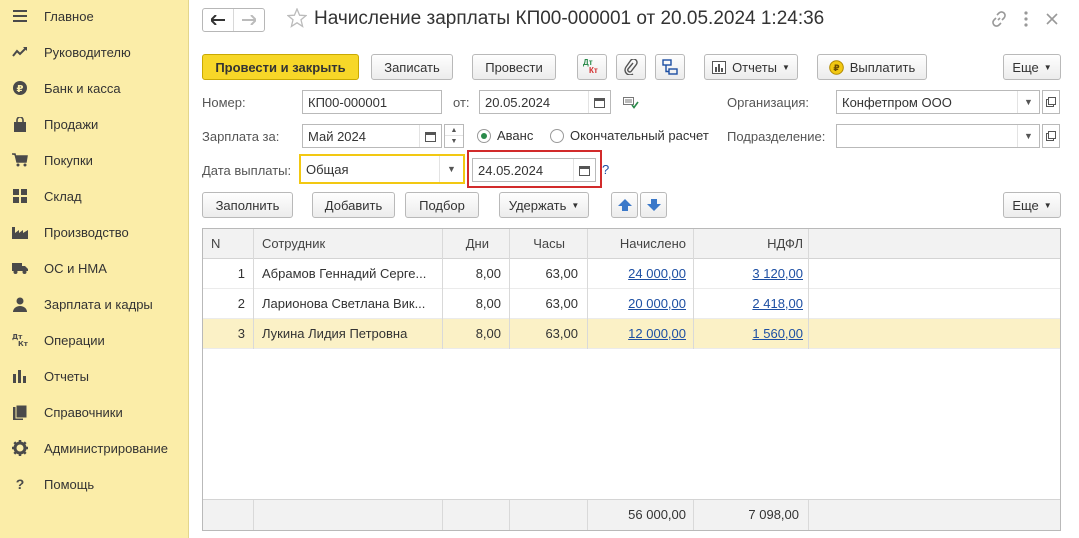  What do you see at coordinates (293, 244) in the screenshot?
I see `header-employee: Сотрудник` at bounding box center [293, 244].